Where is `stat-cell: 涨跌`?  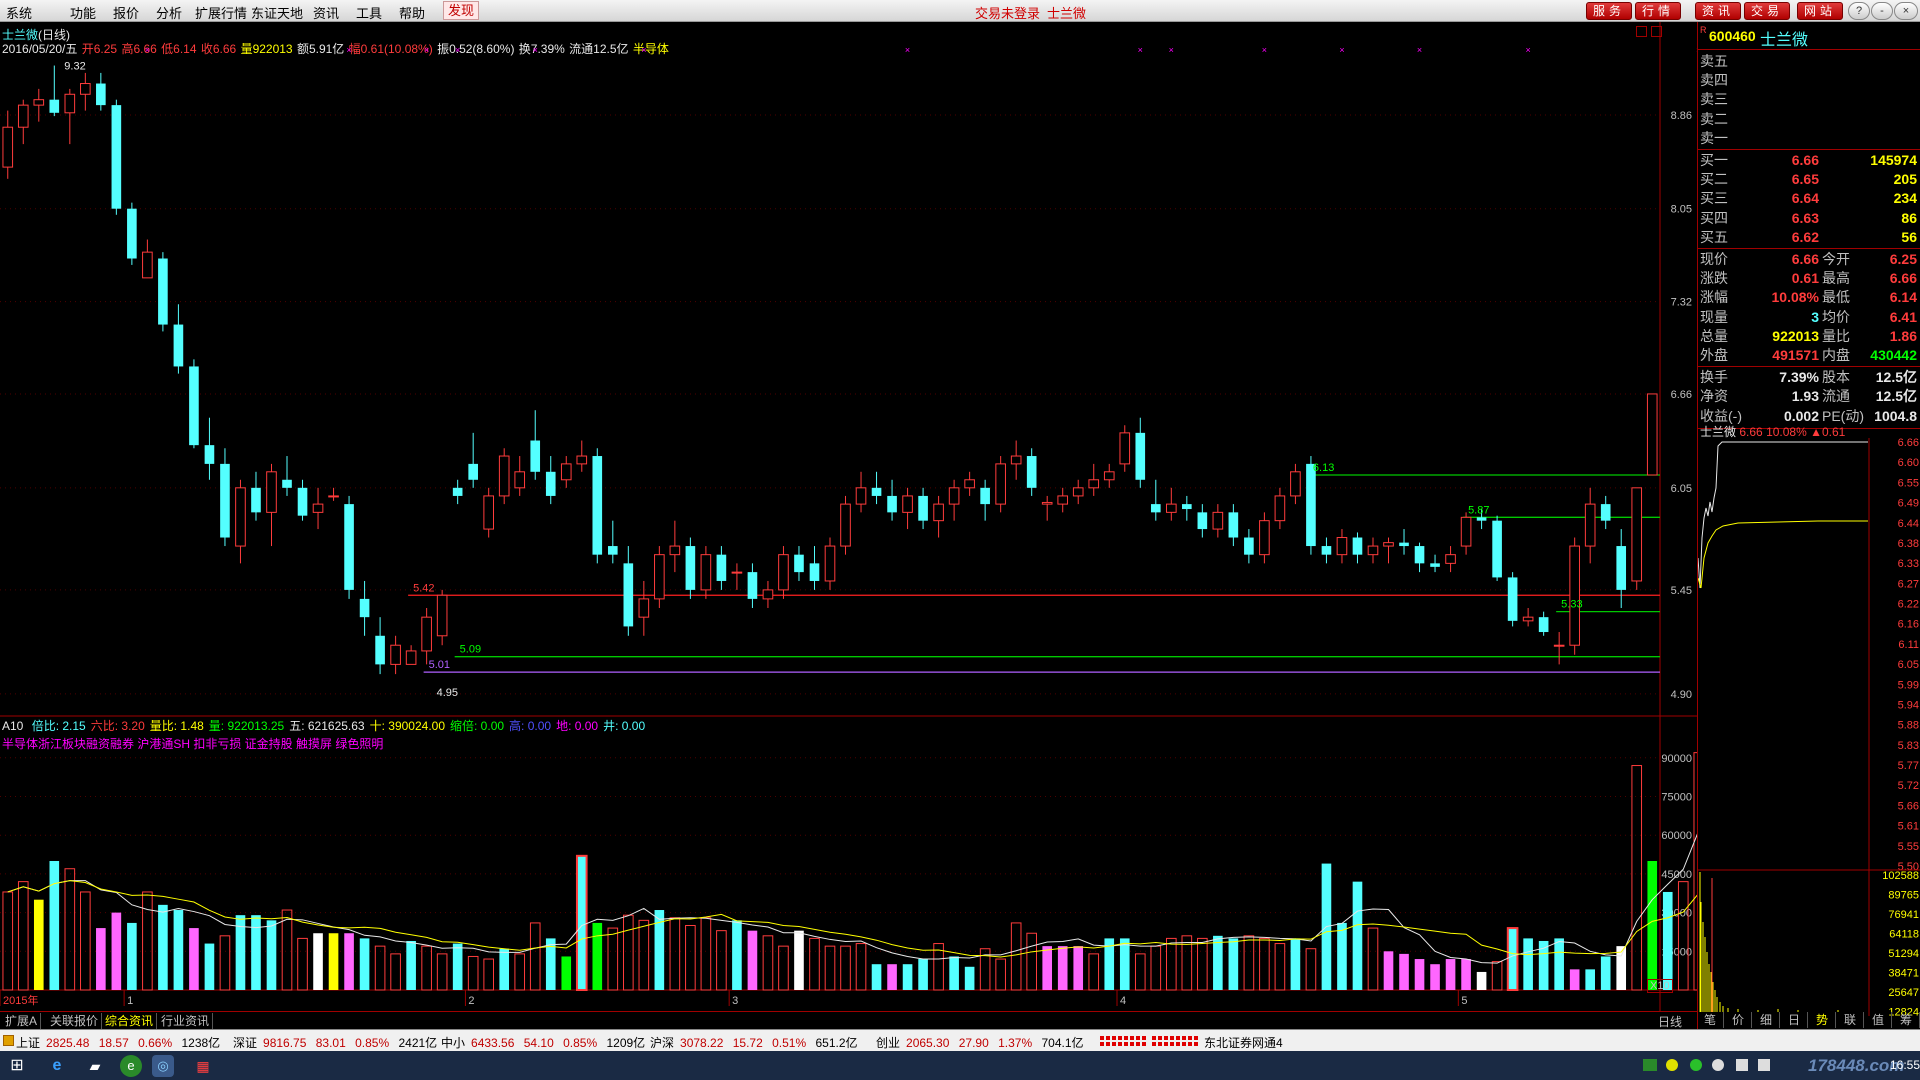 stat-cell: 涨跌 is located at coordinates (1714, 278).